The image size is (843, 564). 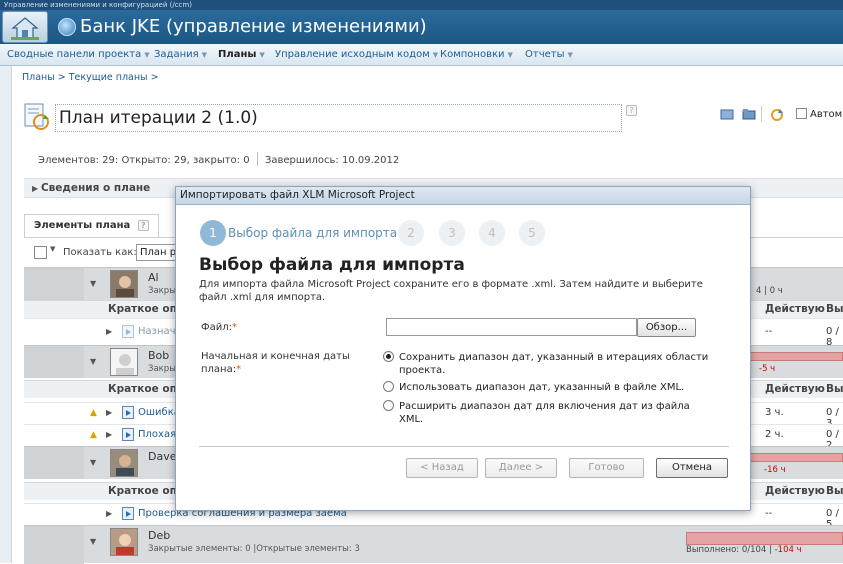 What do you see at coordinates (801, 113) in the screenshot?
I see `auto-checkbox` at bounding box center [801, 113].